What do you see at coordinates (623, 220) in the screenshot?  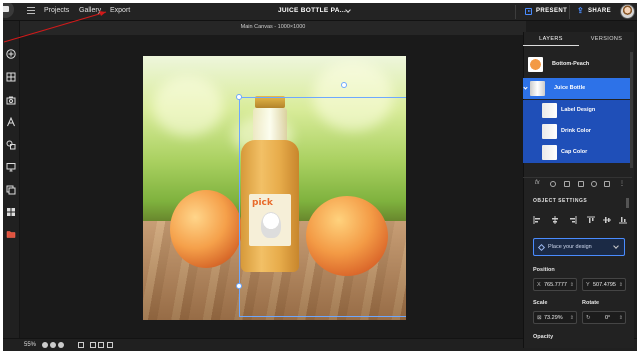 I see `align-bottom-icon` at bounding box center [623, 220].